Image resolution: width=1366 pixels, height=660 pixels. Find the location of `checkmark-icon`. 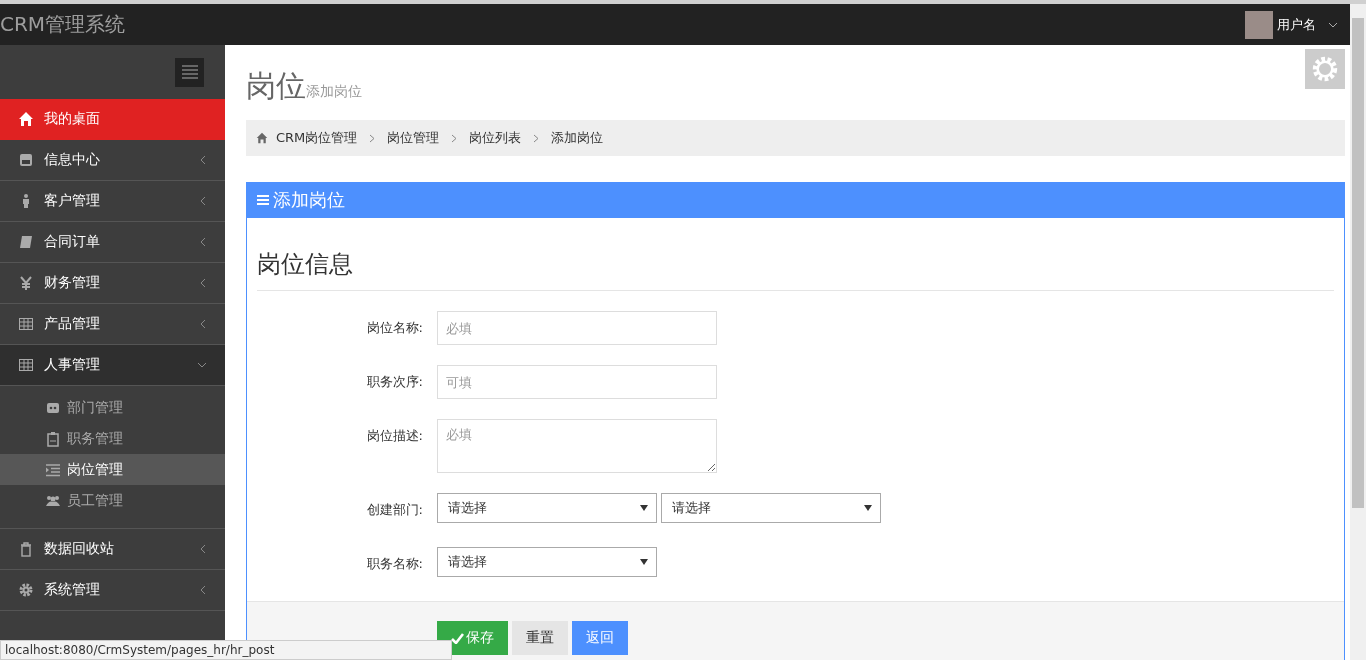

checkmark-icon is located at coordinates (457, 638).